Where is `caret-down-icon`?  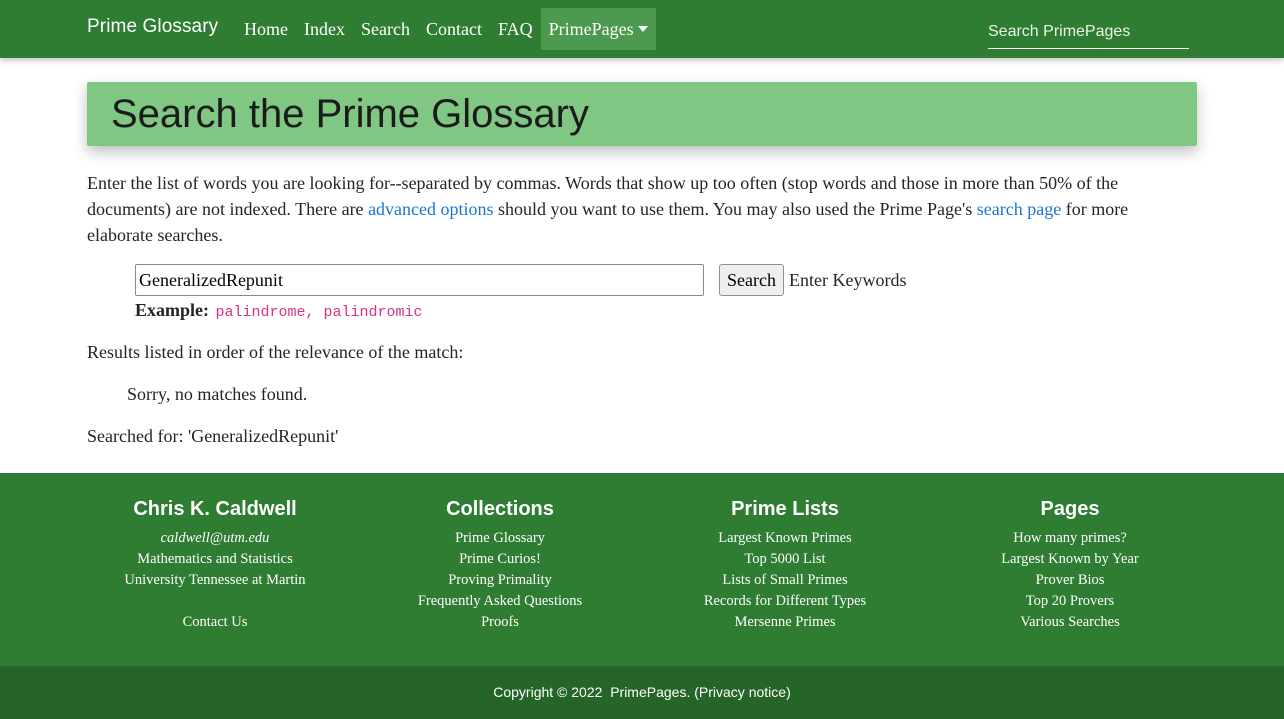 caret-down-icon is located at coordinates (642, 29).